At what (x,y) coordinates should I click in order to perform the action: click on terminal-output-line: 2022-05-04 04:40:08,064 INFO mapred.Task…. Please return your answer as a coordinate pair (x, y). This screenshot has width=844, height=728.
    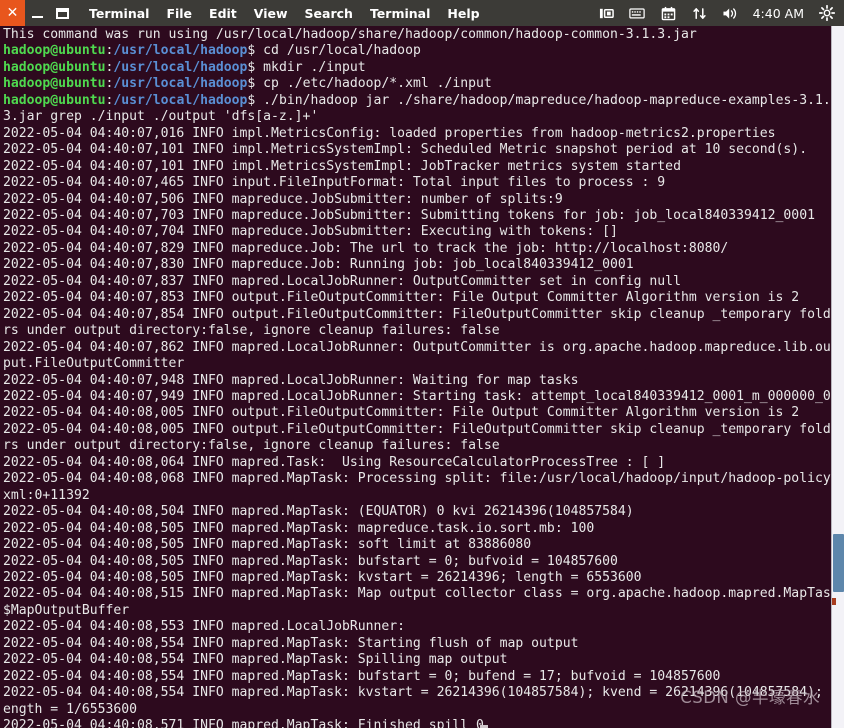
    Looking at the image, I should click on (334, 462).